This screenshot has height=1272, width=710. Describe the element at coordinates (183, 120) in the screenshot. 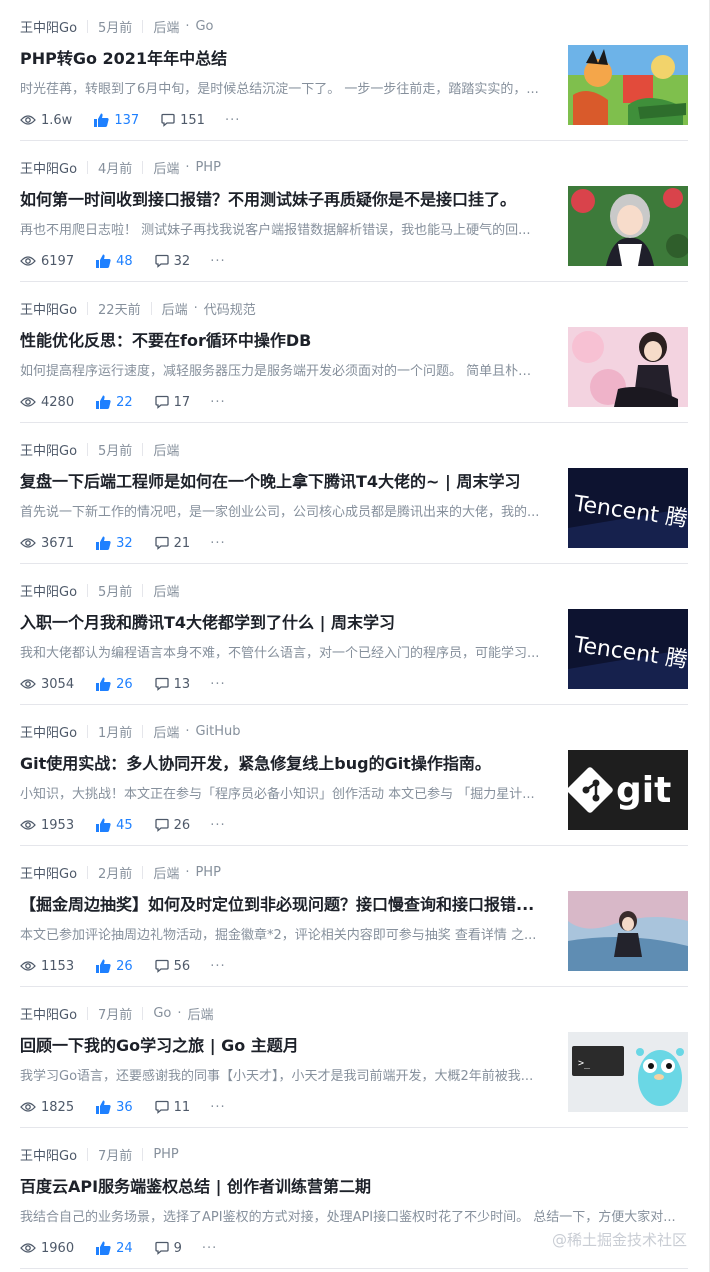

I see `comment-button: 151` at that location.